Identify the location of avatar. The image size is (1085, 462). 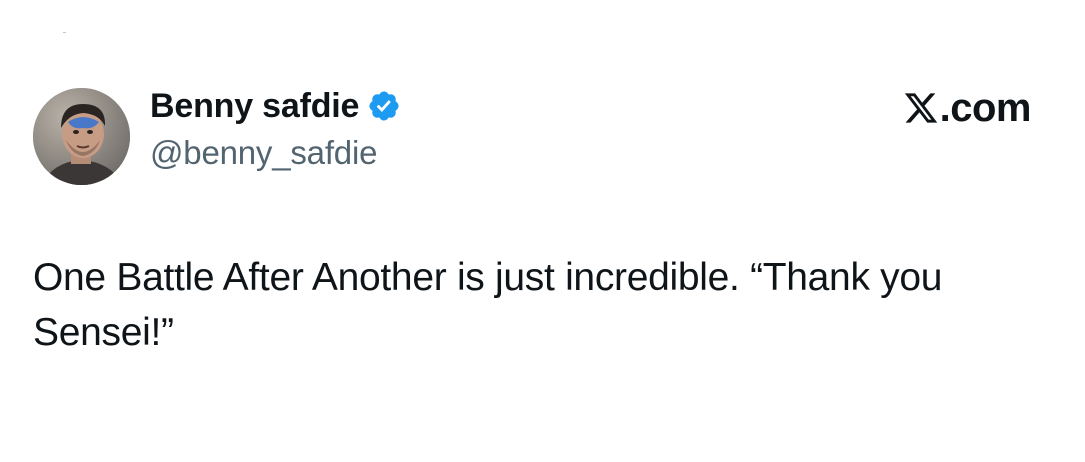
(81, 136).